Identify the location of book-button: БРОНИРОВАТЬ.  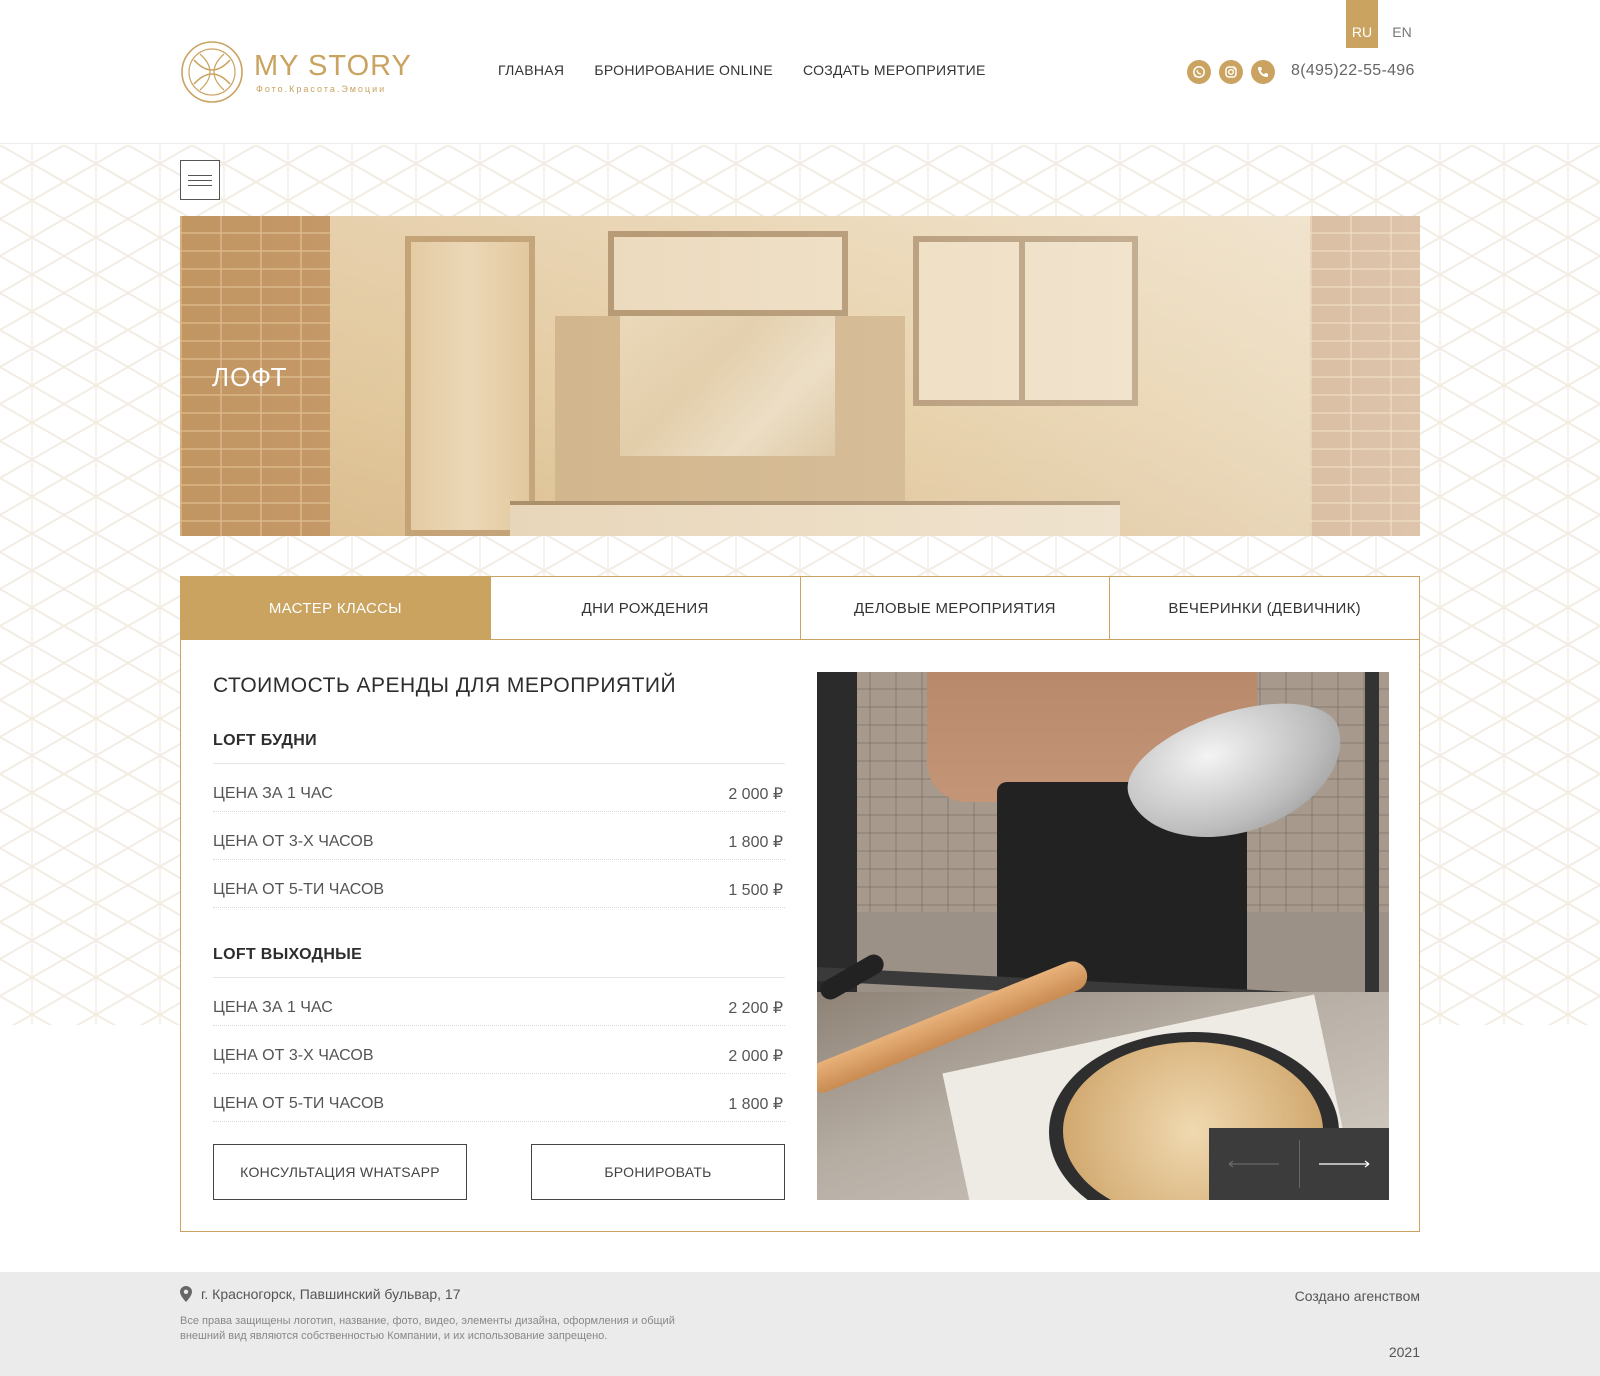
(658, 1172).